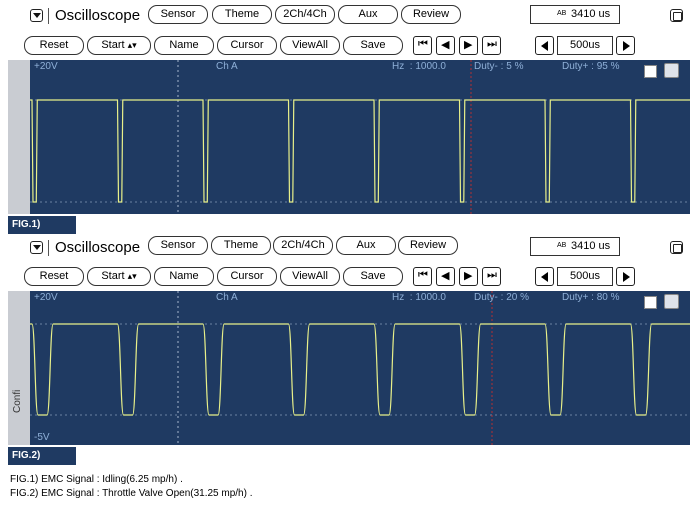  I want to click on figure-tag-2: FIG.2), so click(42, 456).